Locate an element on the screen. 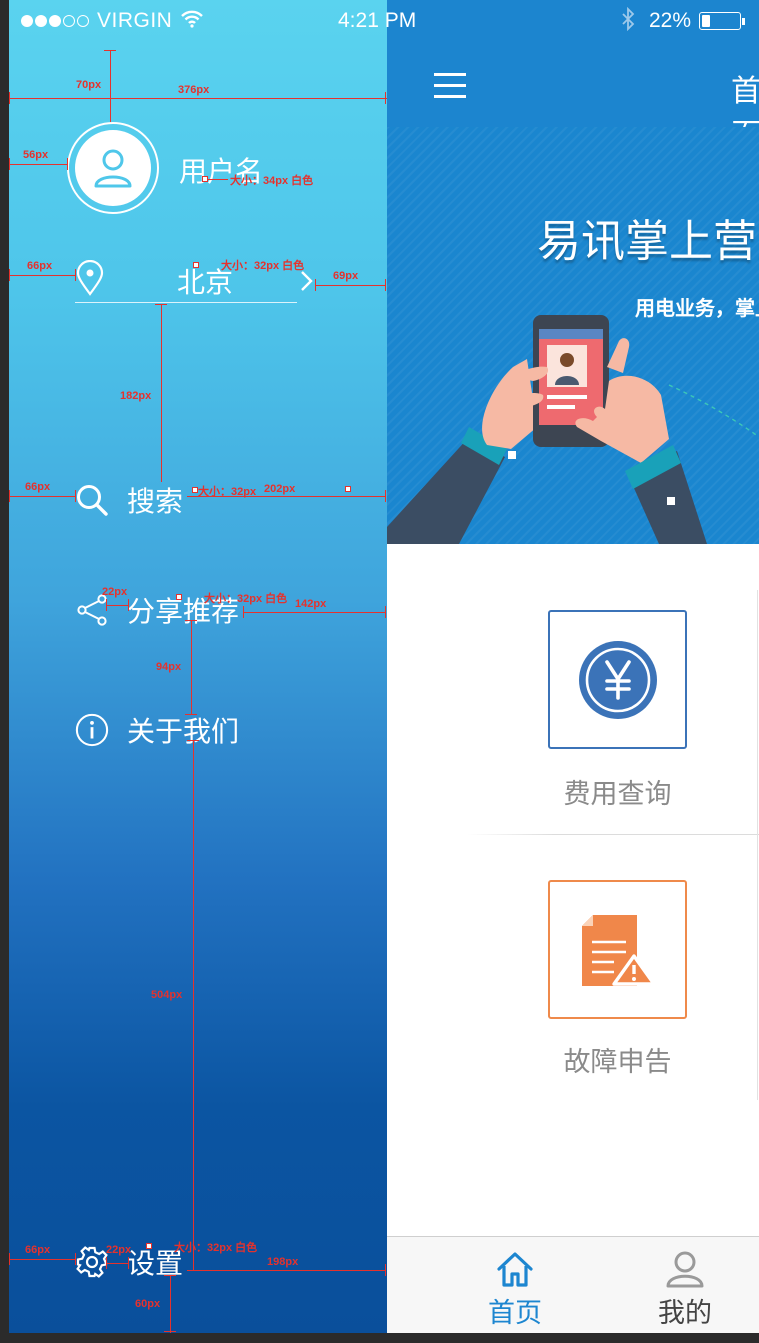  avatar is located at coordinates (113, 168).